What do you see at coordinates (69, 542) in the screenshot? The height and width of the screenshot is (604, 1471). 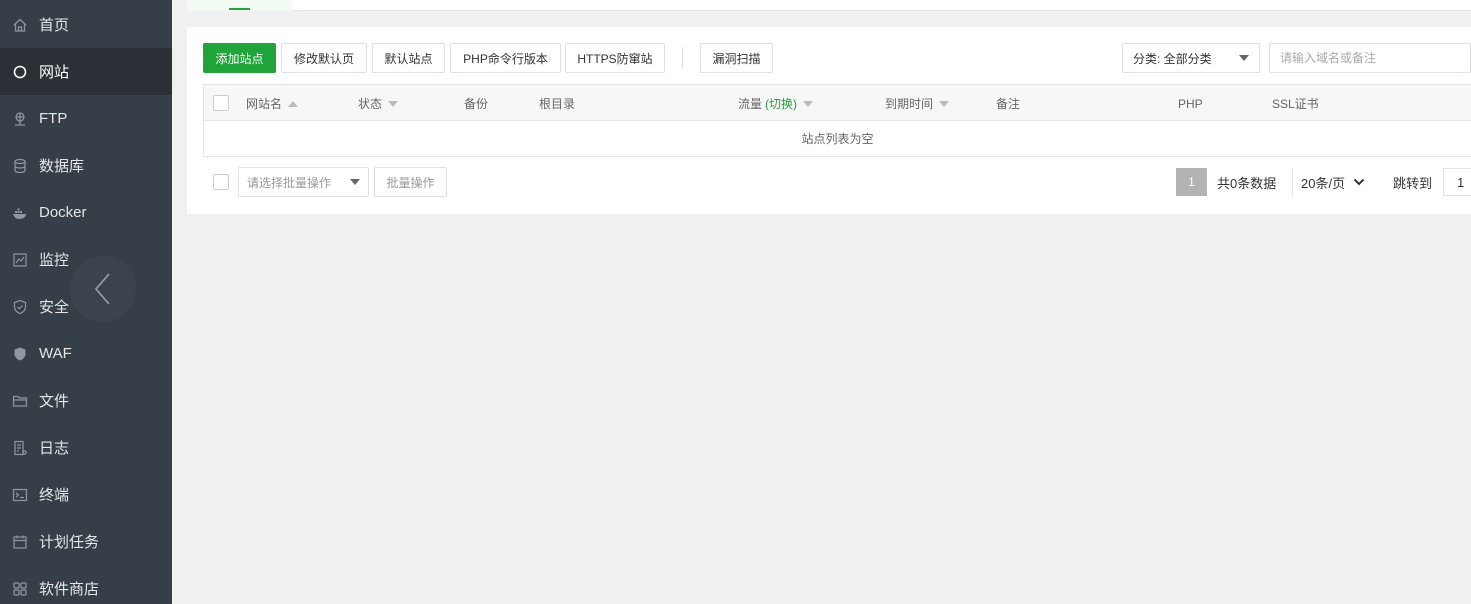 I see `sidebar-item-label: 计划任务` at bounding box center [69, 542].